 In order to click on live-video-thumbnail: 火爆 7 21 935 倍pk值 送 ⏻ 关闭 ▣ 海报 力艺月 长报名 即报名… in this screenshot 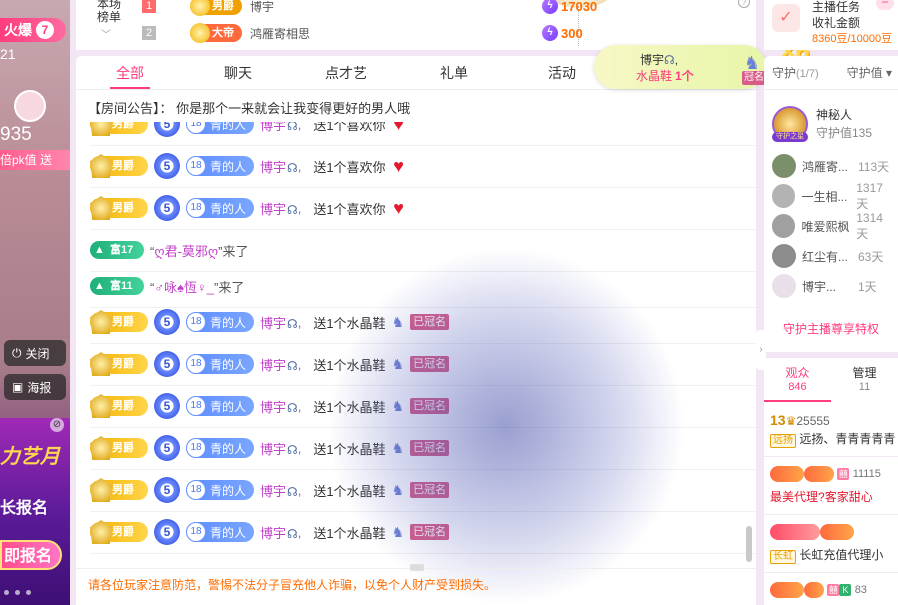, I will do `click(35, 302)`.